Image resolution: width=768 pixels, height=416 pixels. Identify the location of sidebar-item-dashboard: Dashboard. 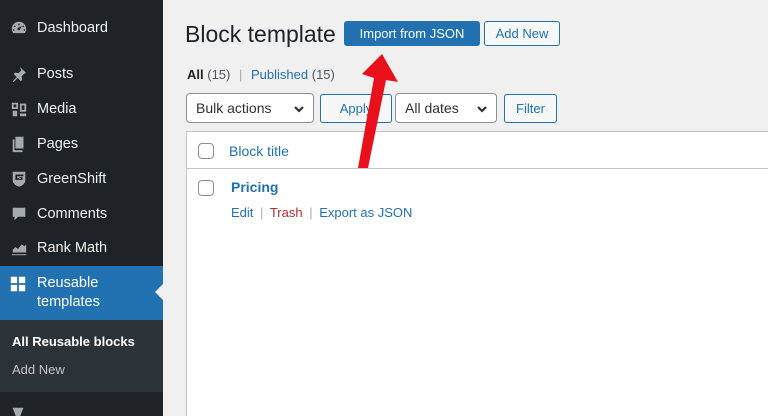
(81, 28).